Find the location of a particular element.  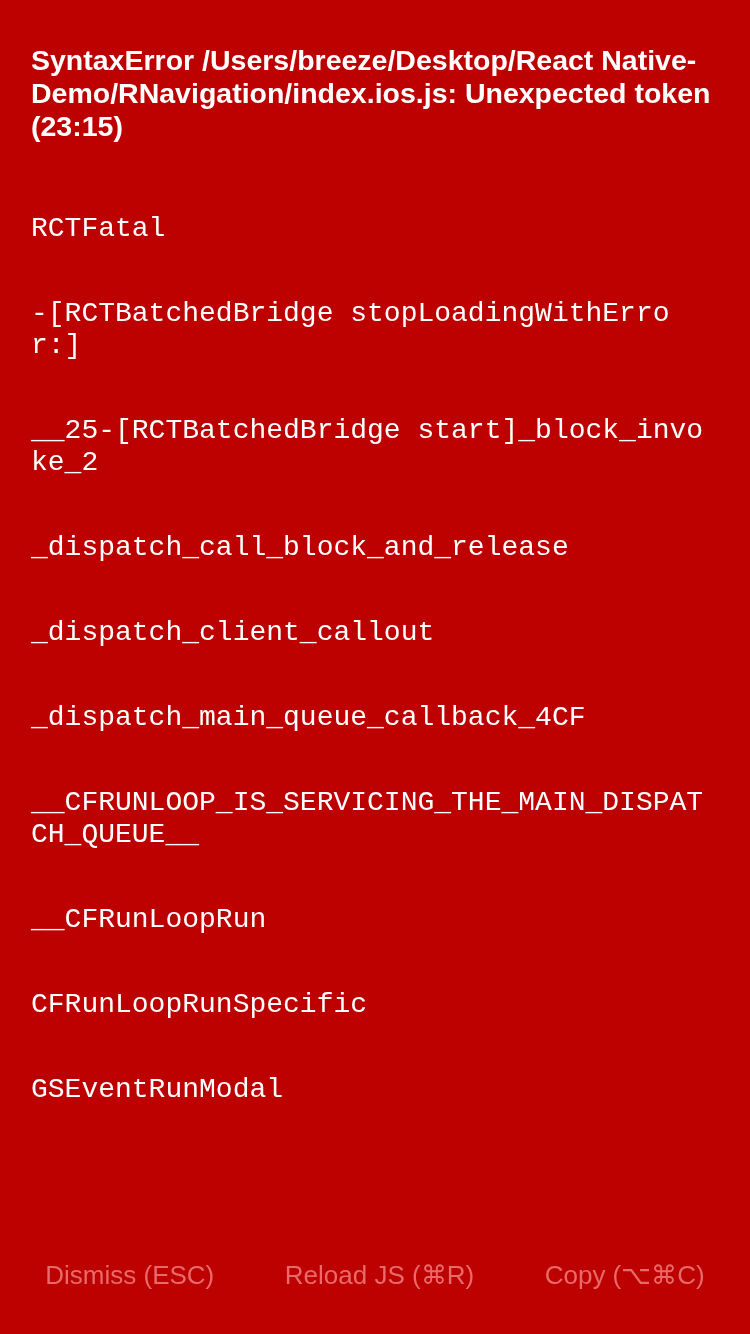

action-button: Copy (⌥⌘C) is located at coordinates (624, 1275).